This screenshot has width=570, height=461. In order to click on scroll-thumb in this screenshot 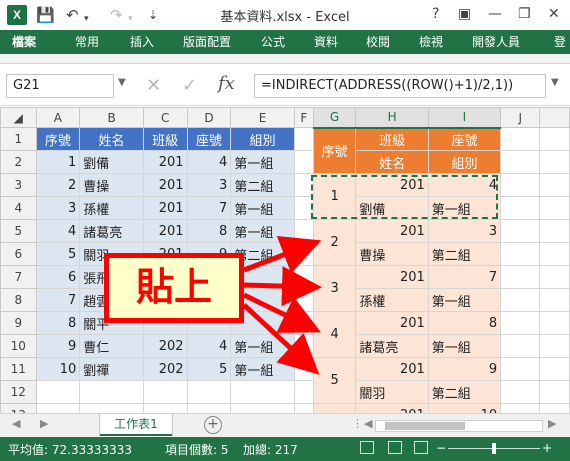, I will do `click(425, 426)`.